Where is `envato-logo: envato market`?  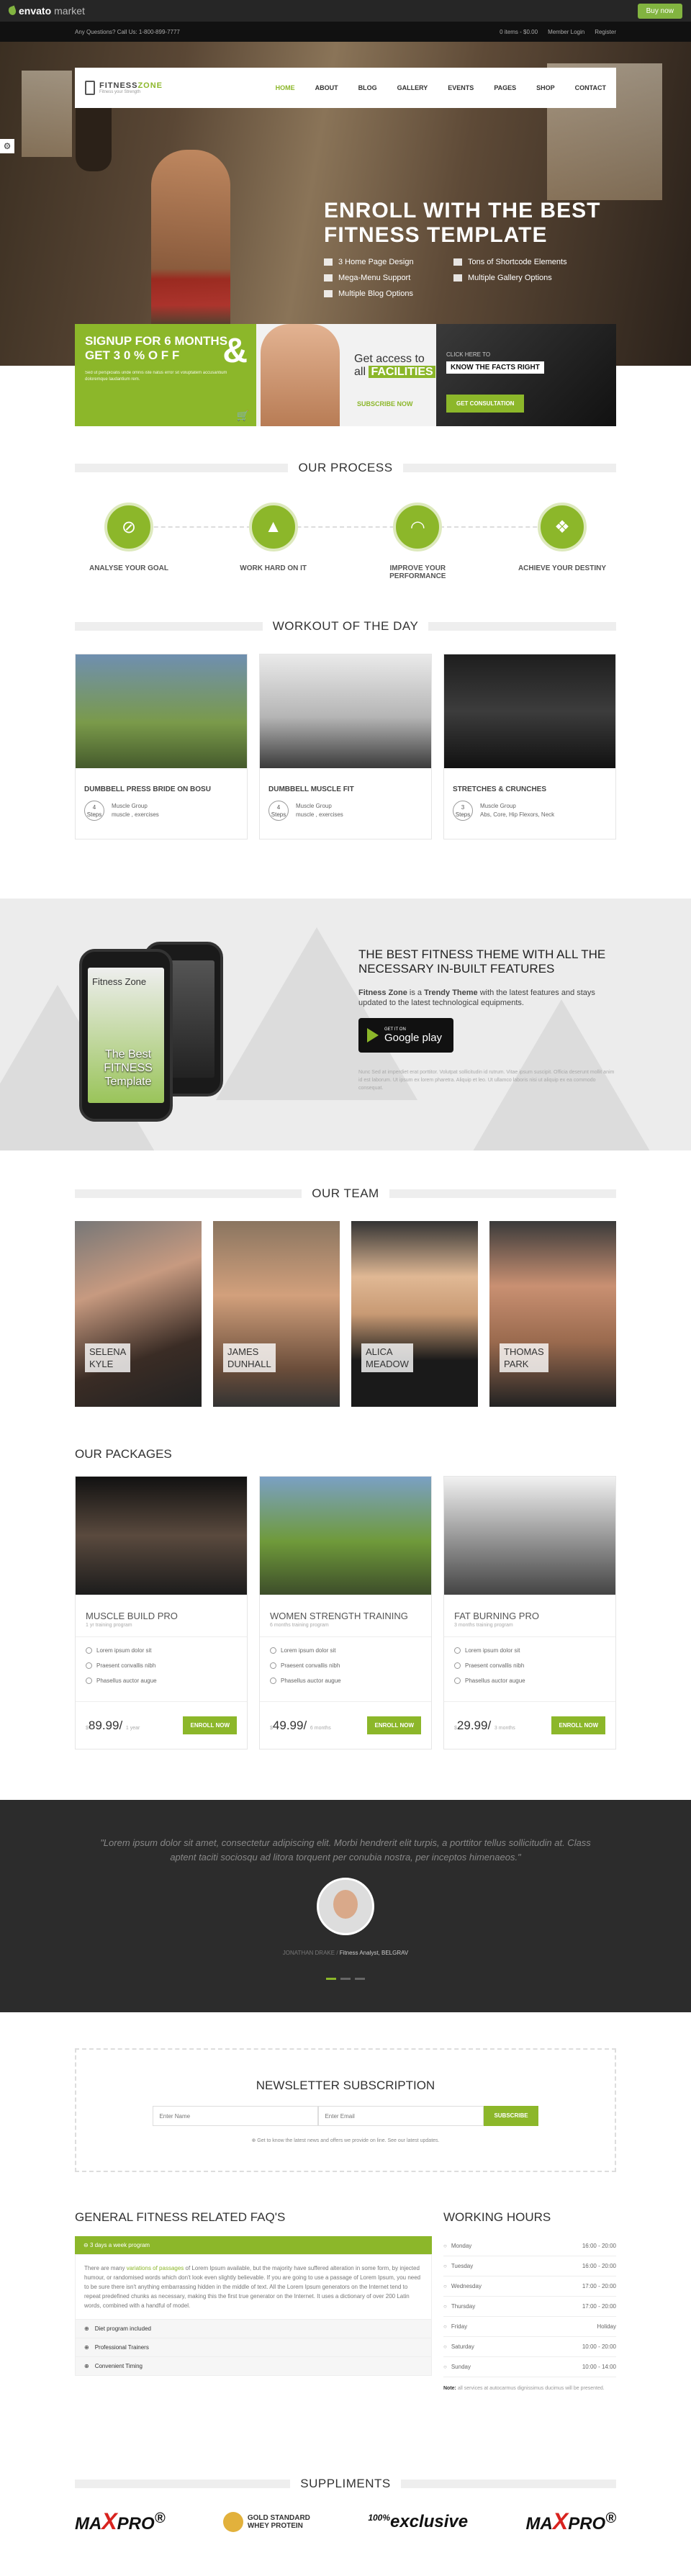
envato-logo: envato market is located at coordinates (46, 11).